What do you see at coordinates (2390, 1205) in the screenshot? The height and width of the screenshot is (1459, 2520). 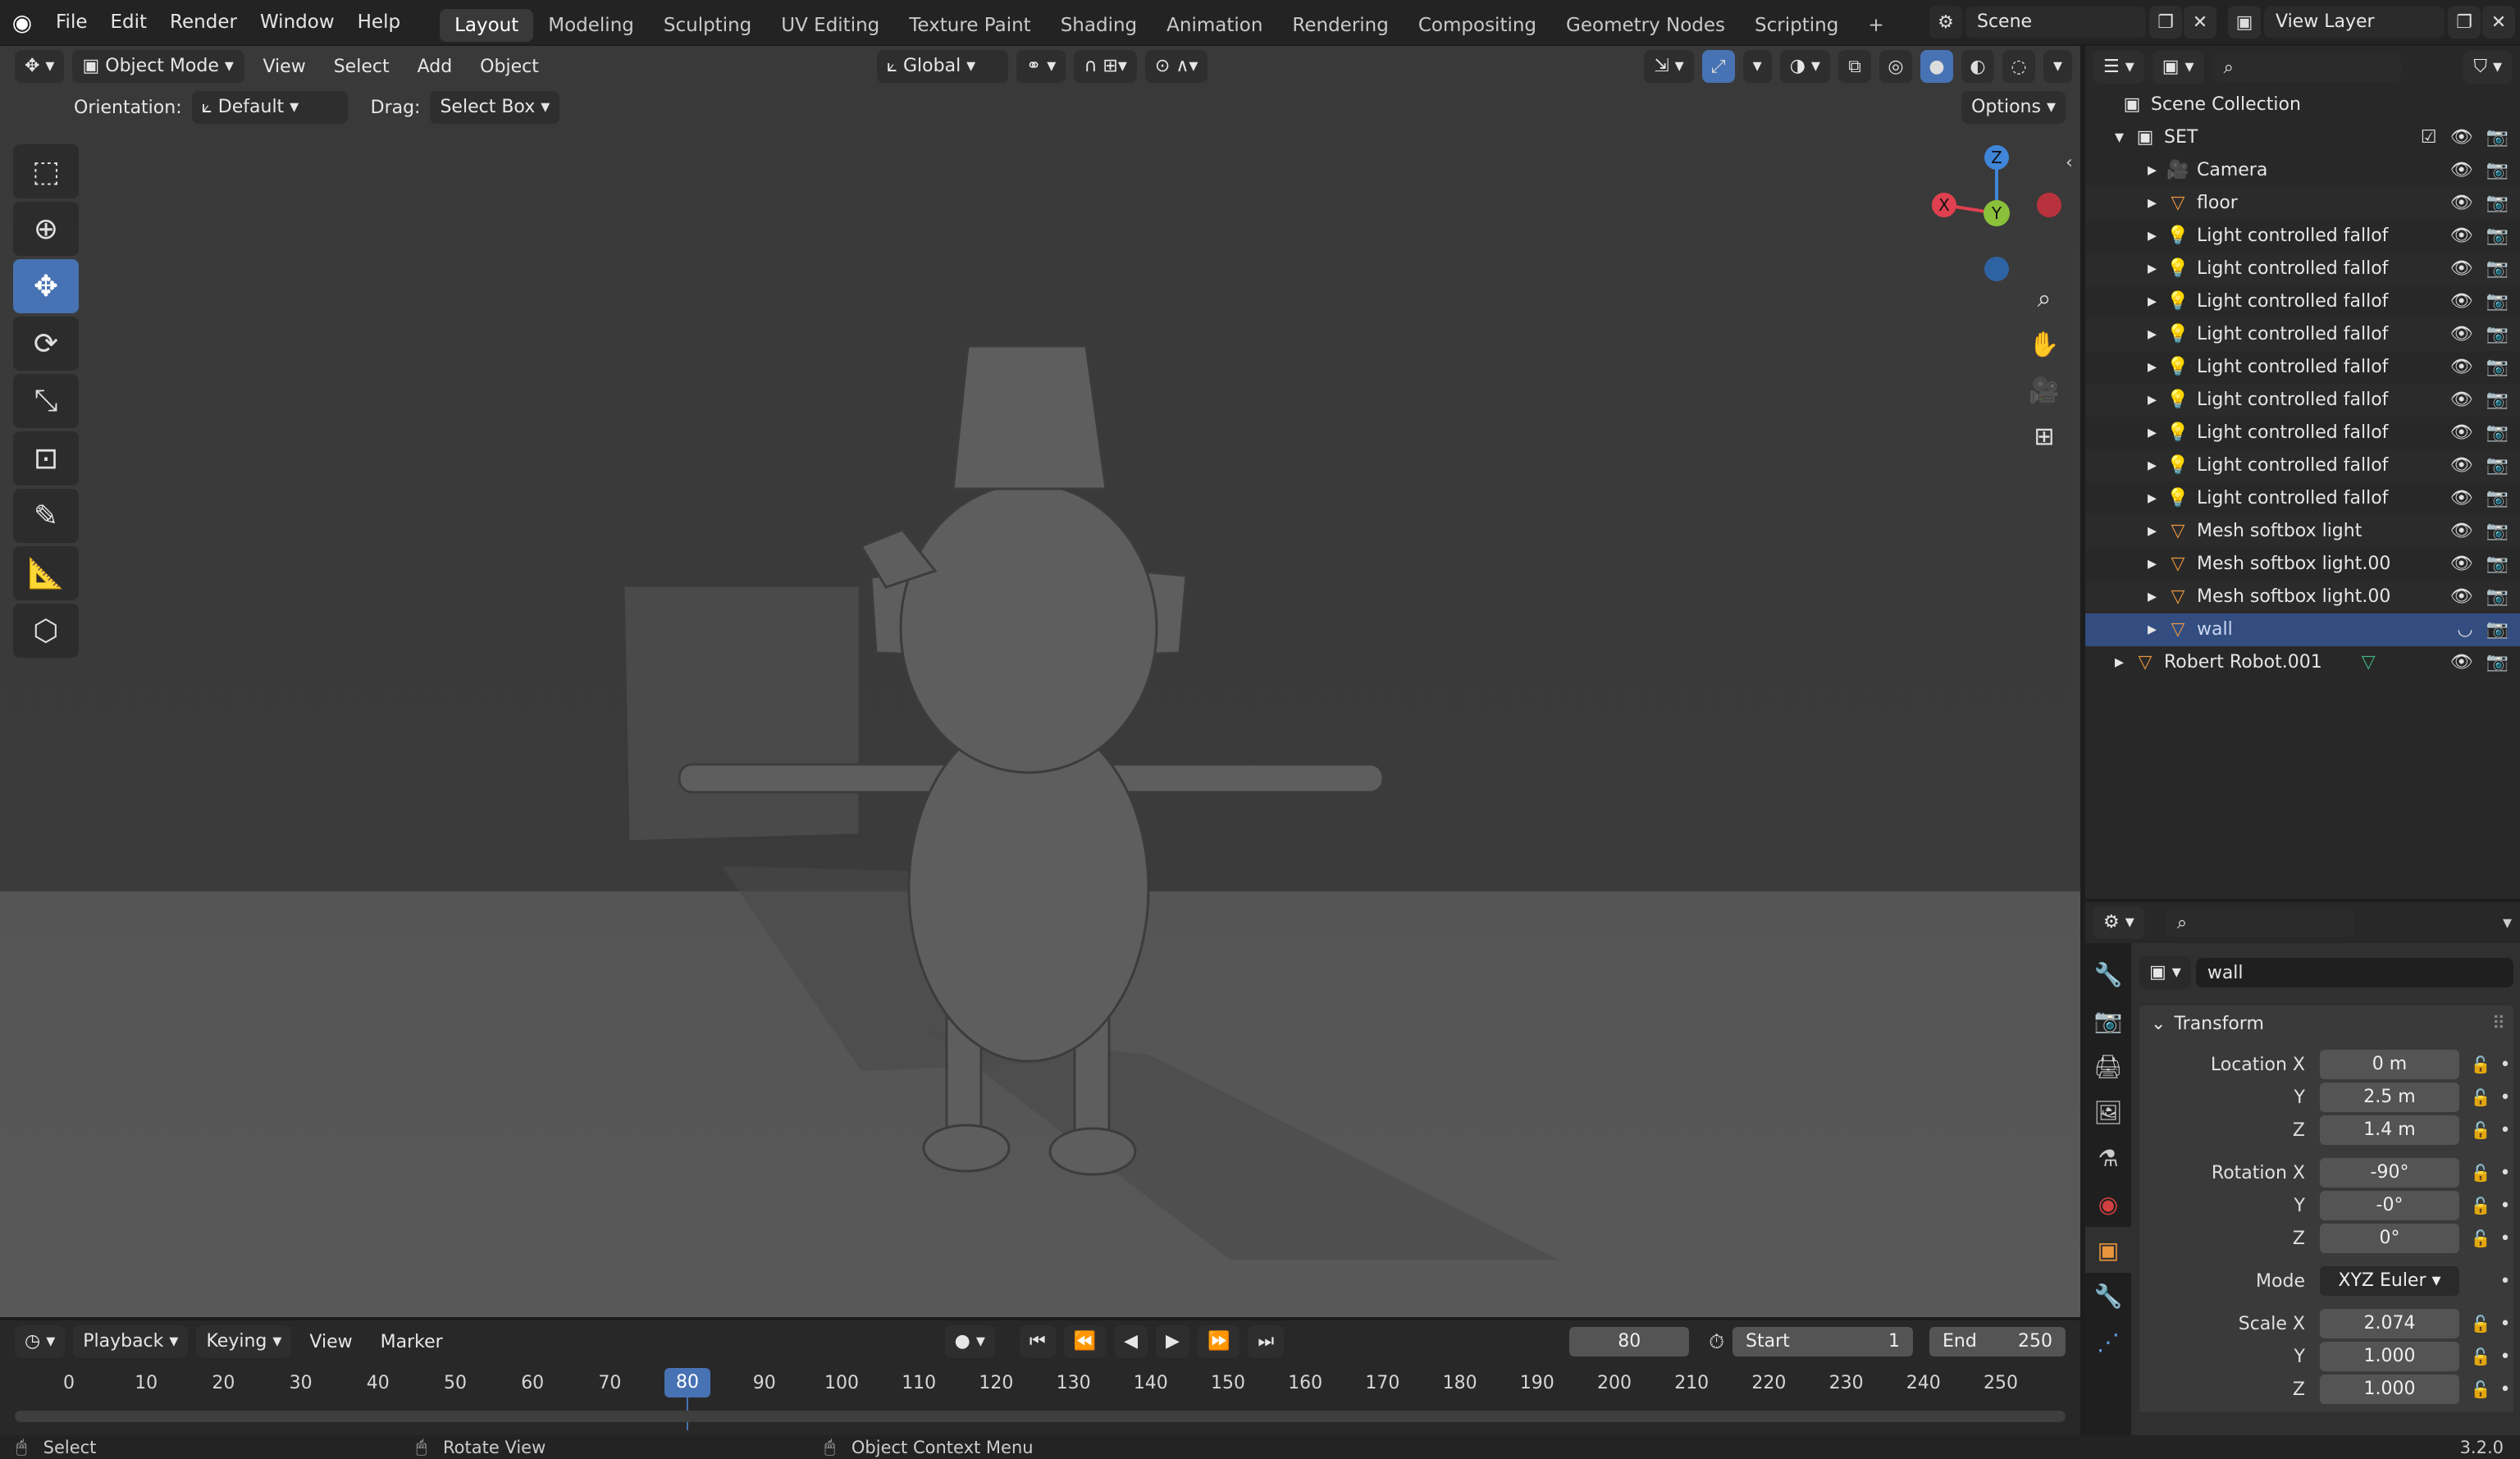 I see `rotation-y-field: -0°` at bounding box center [2390, 1205].